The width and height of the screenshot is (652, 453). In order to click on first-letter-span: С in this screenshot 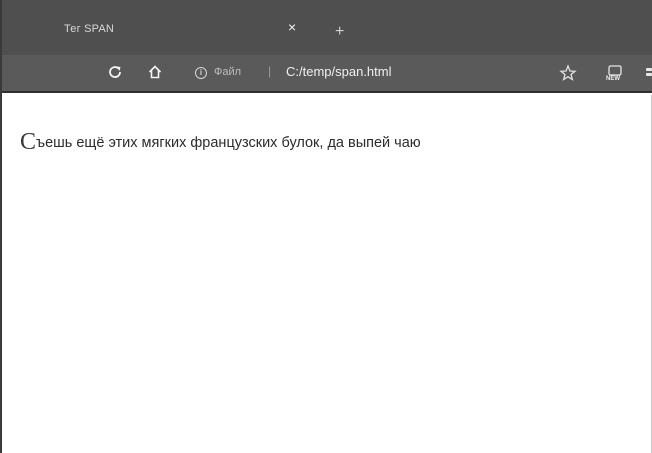, I will do `click(28, 142)`.